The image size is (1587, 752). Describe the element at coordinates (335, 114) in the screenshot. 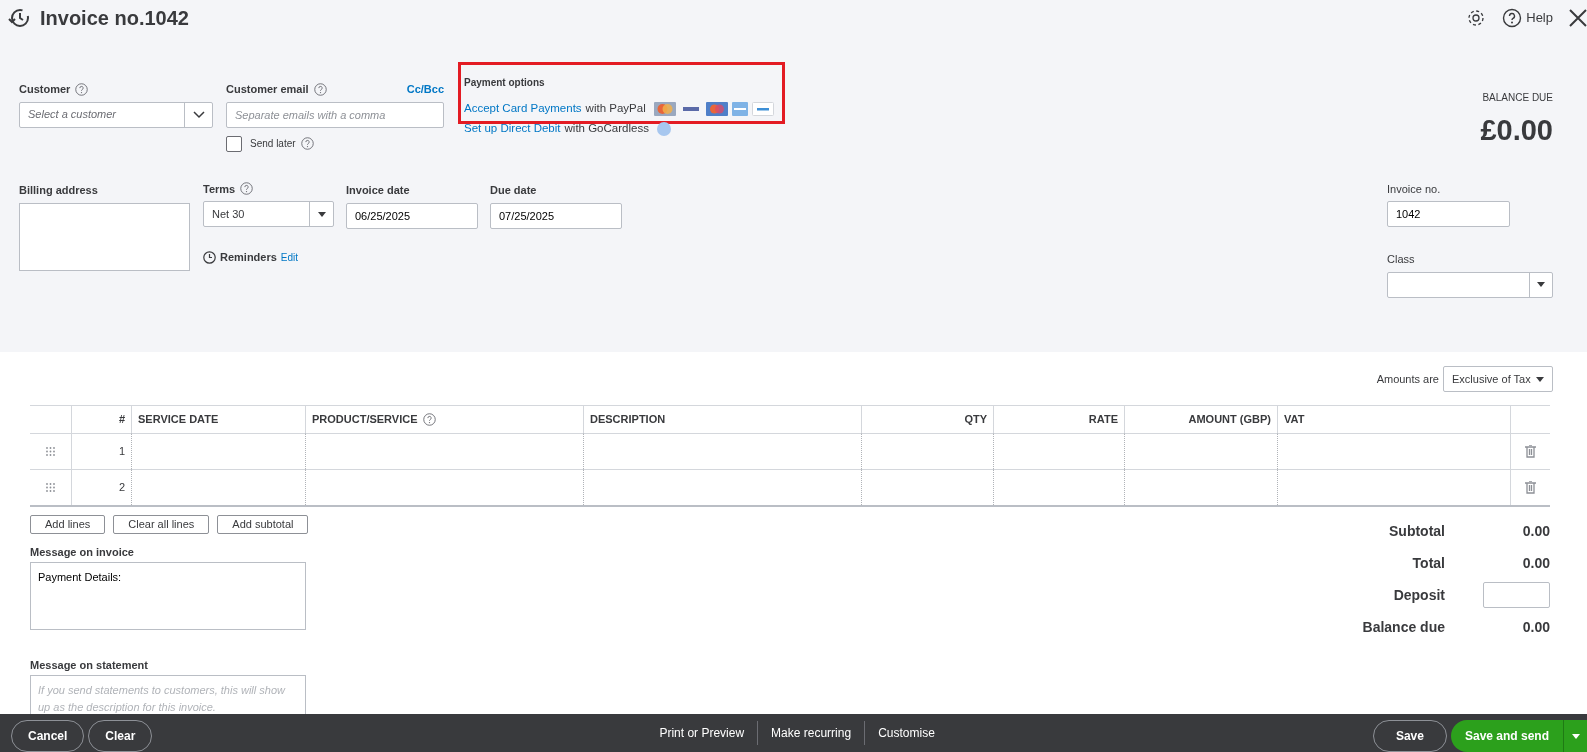

I see `email-field: Separate emails with a comma` at that location.